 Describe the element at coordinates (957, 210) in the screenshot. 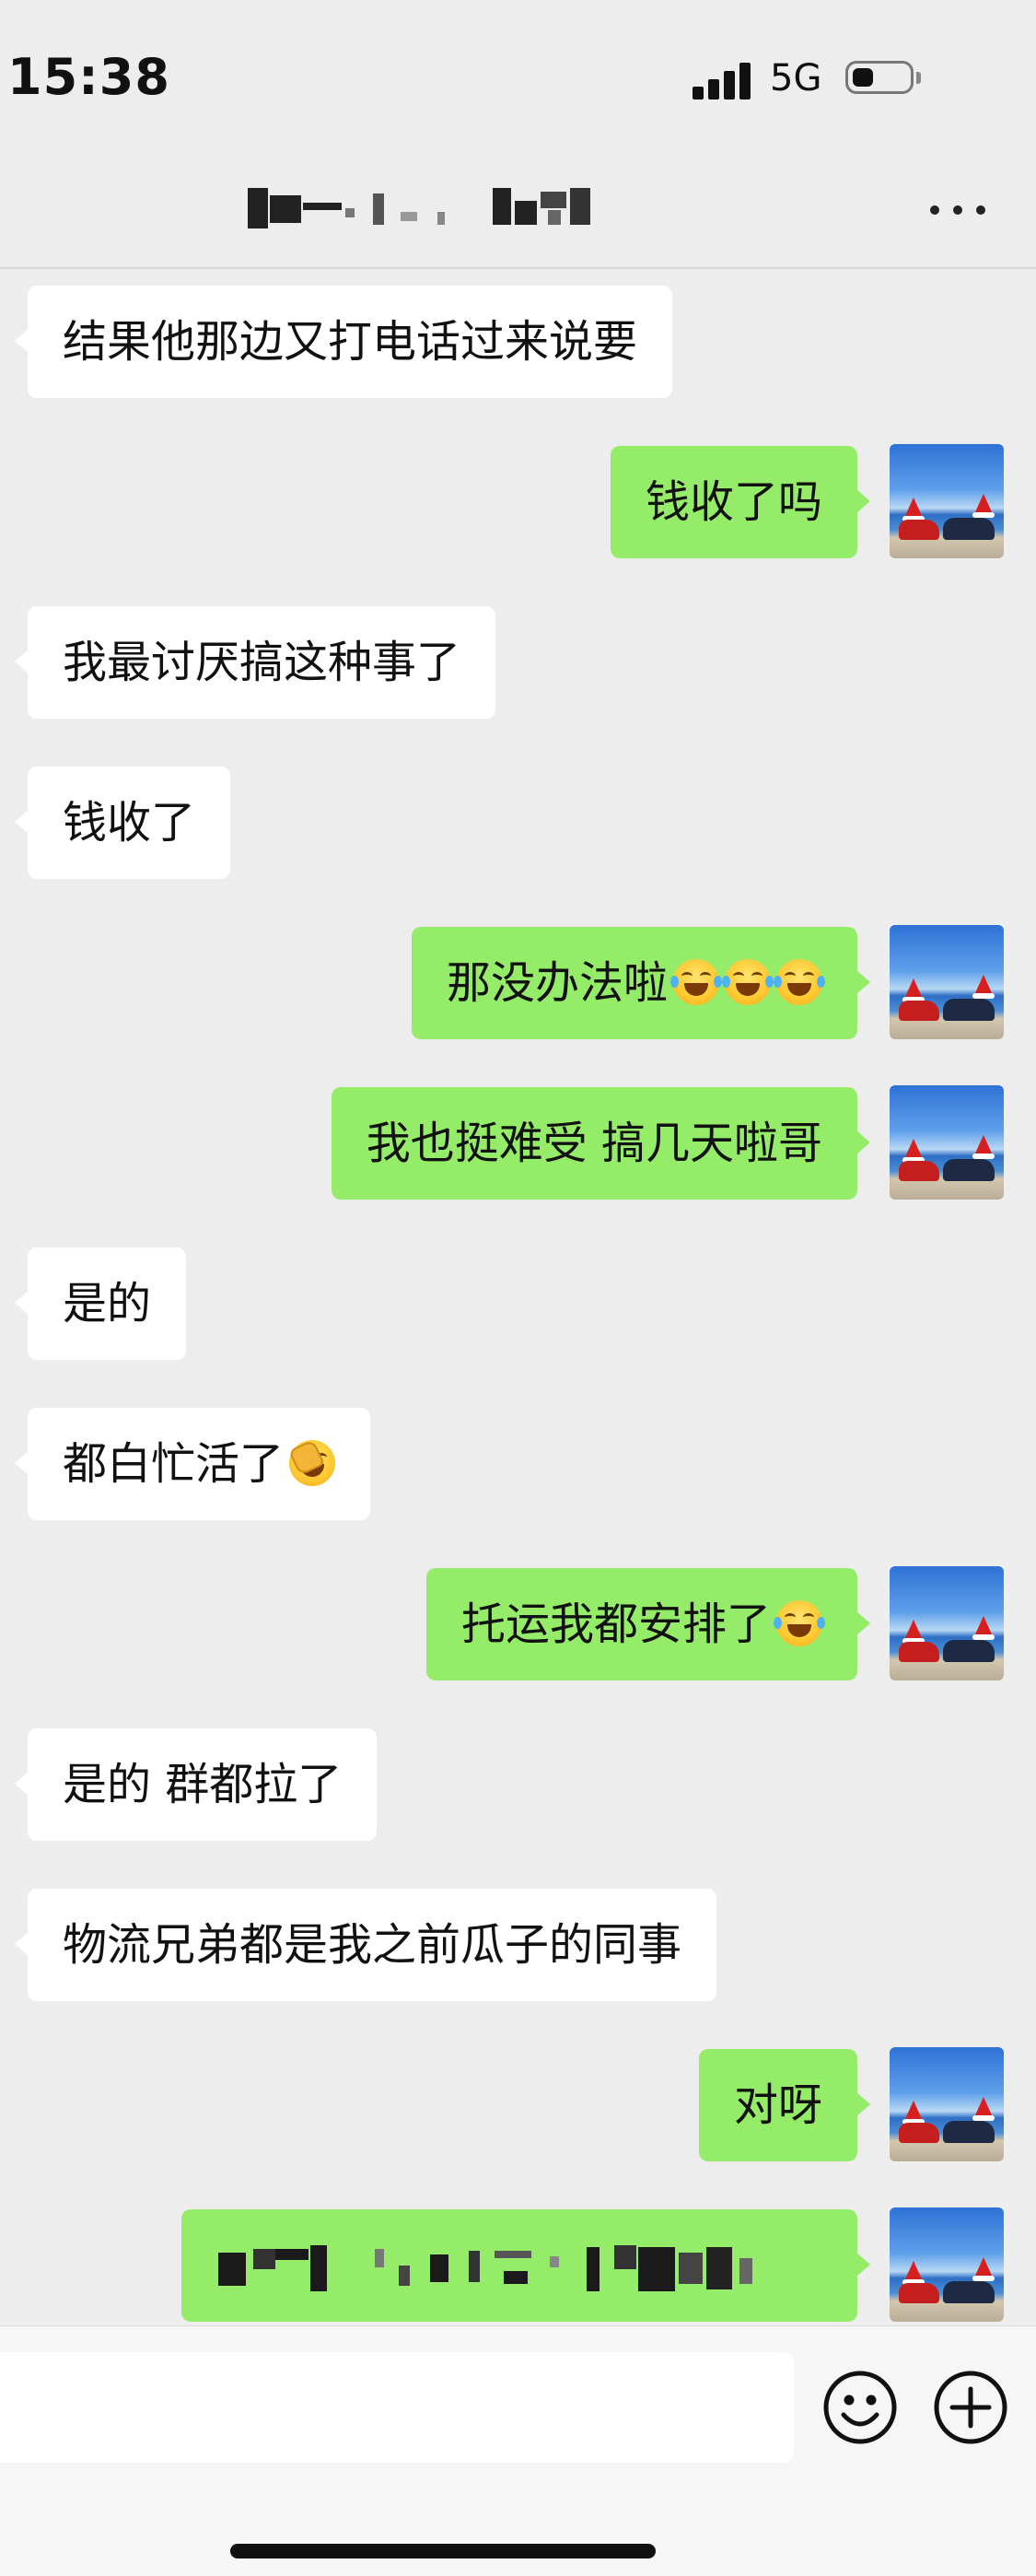

I see `more-icon` at that location.